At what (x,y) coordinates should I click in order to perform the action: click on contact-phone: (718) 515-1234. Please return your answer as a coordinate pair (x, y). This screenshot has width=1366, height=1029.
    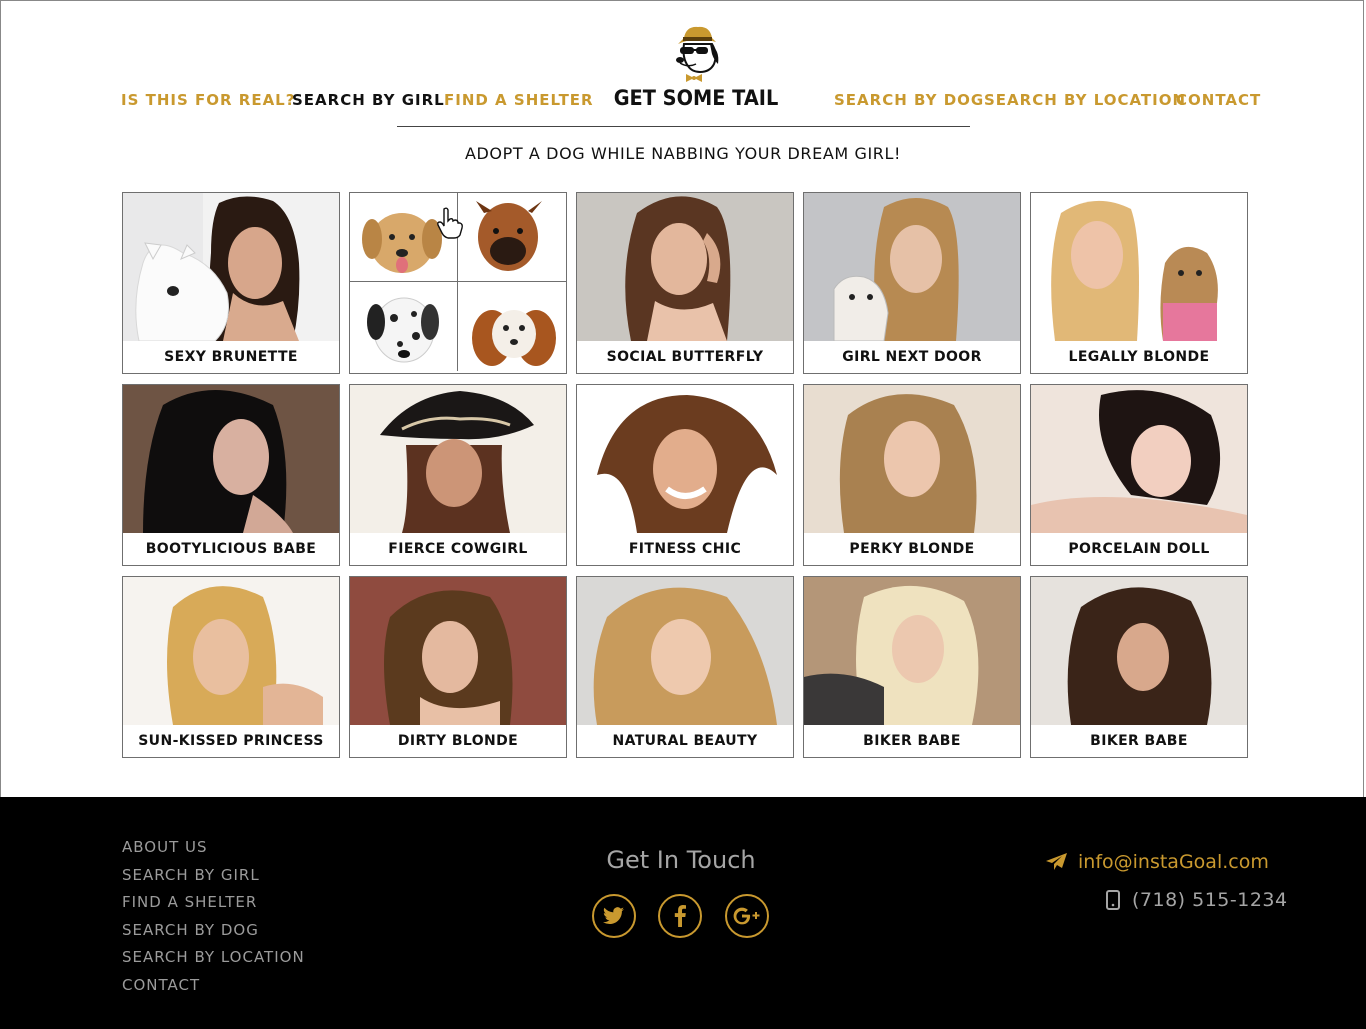
    Looking at the image, I should click on (1210, 900).